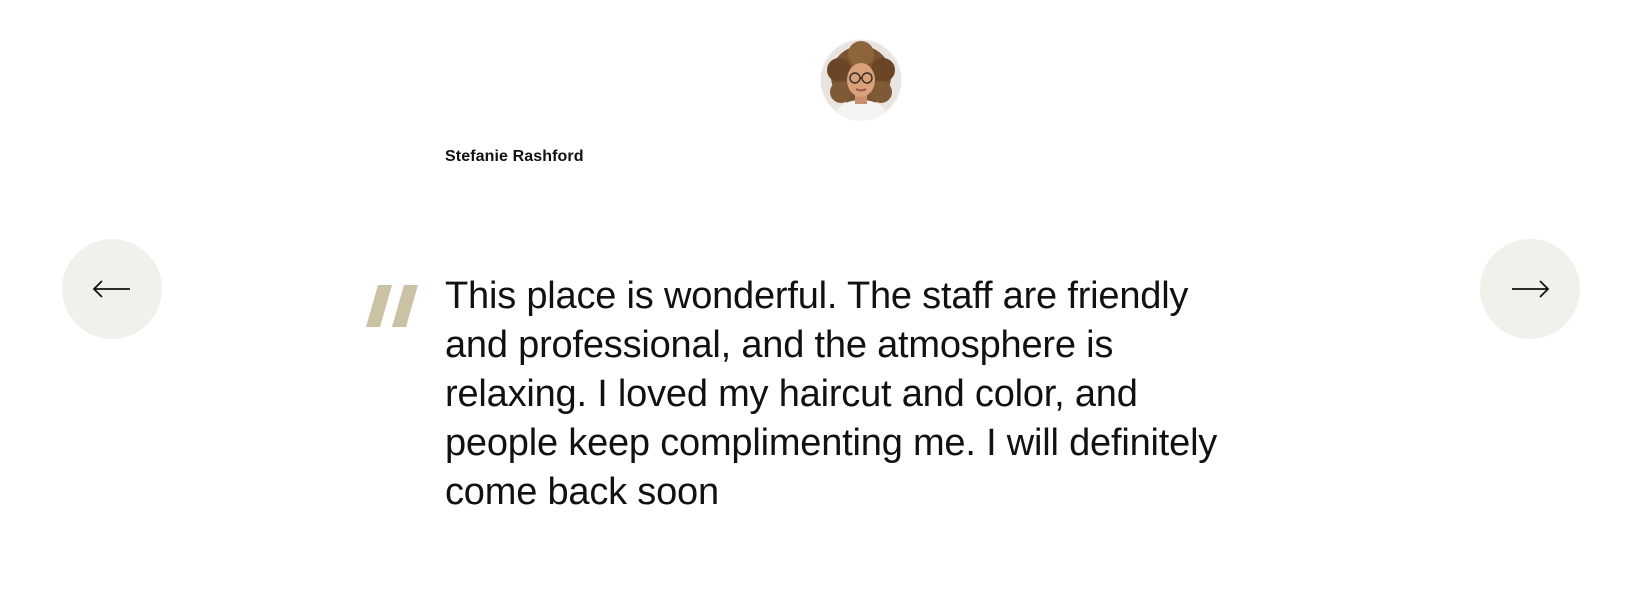  I want to click on previous-button, so click(112, 289).